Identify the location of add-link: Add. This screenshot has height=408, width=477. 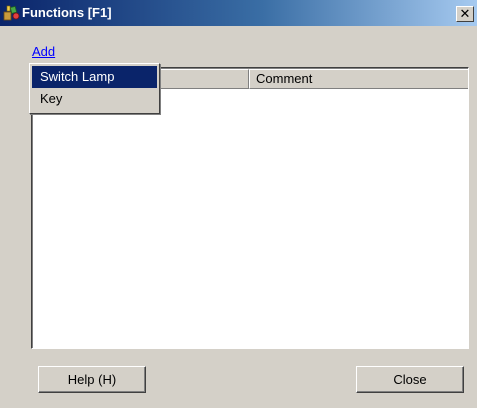
(43, 51).